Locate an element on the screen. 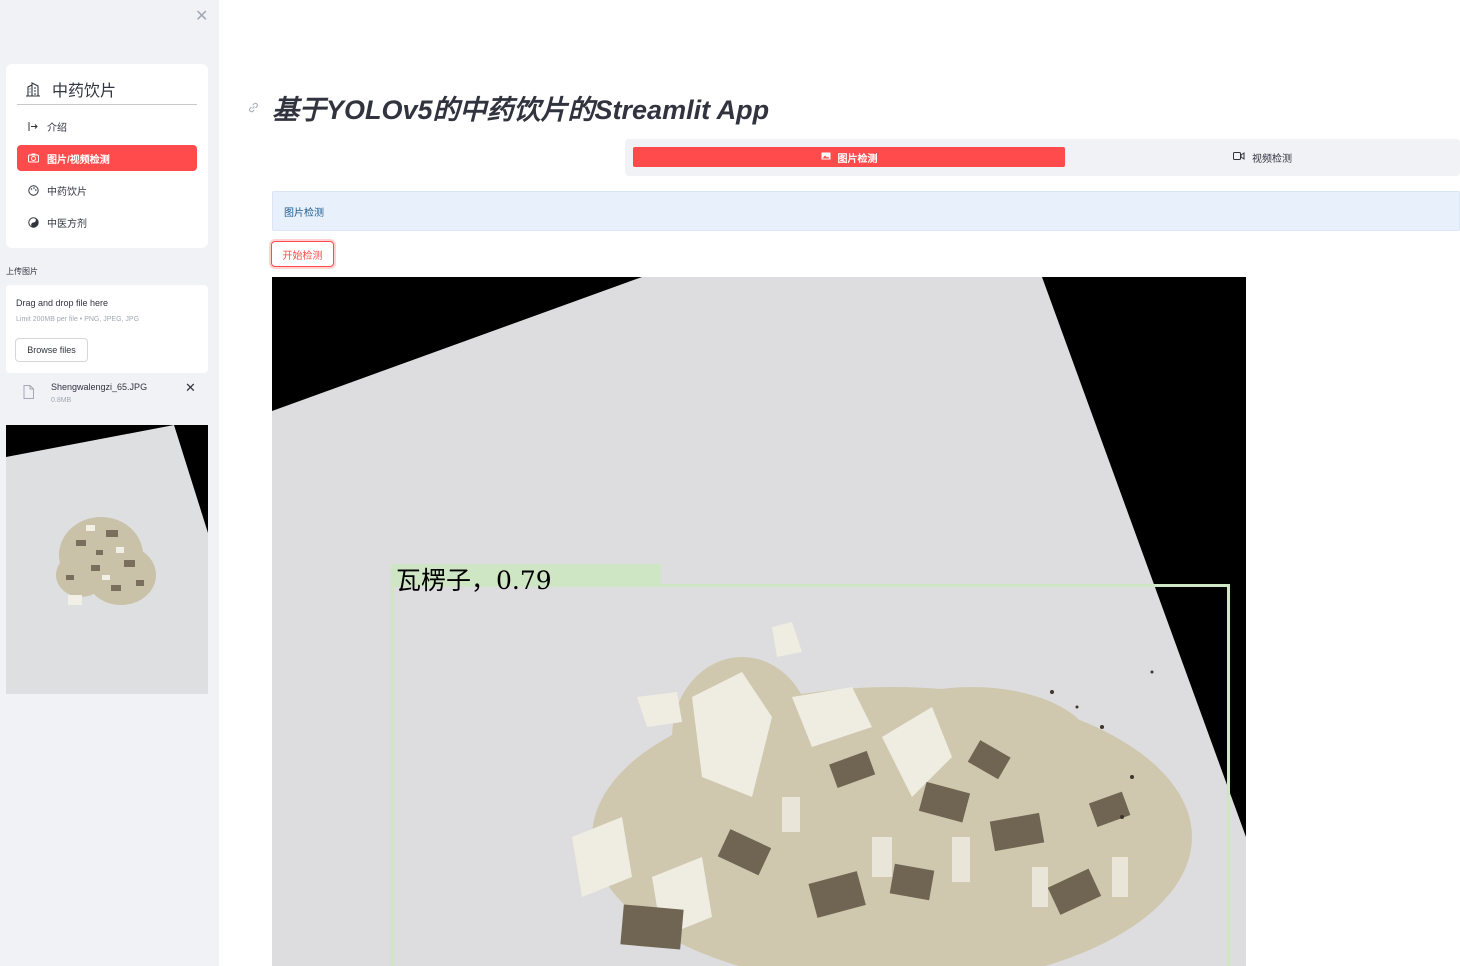 Image resolution: width=1460 pixels, height=966 pixels. detection-tabs: 图片检测 视频检测 is located at coordinates (1042, 157).